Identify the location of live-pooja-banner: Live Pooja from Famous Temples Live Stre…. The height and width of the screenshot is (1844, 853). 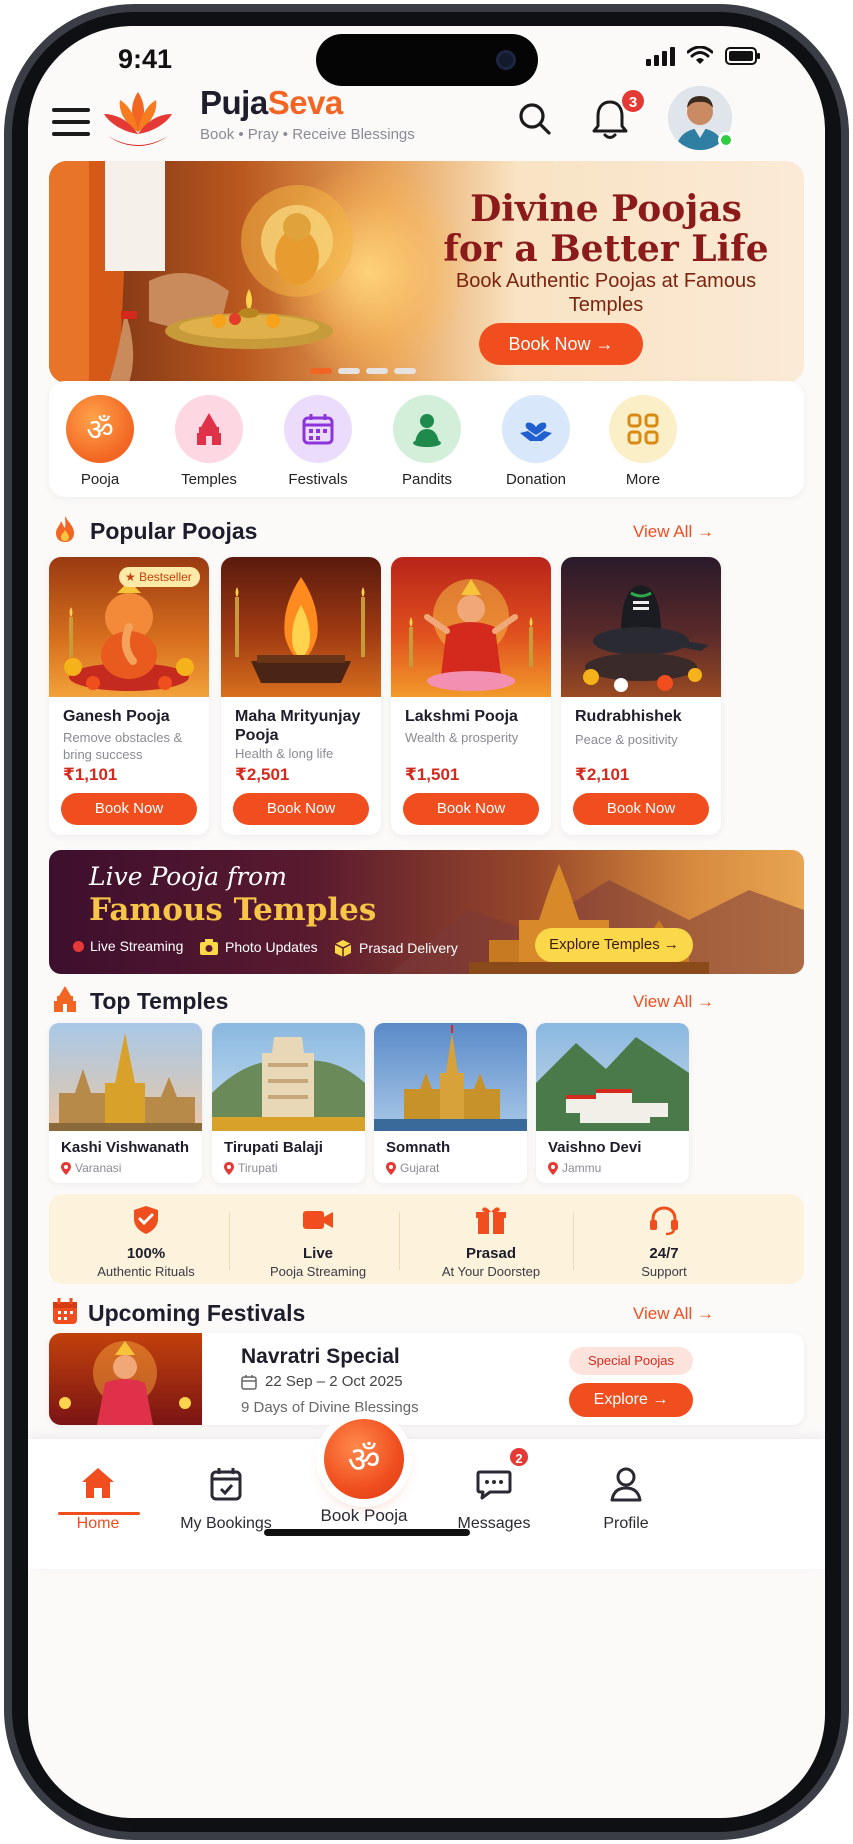
(426, 912).